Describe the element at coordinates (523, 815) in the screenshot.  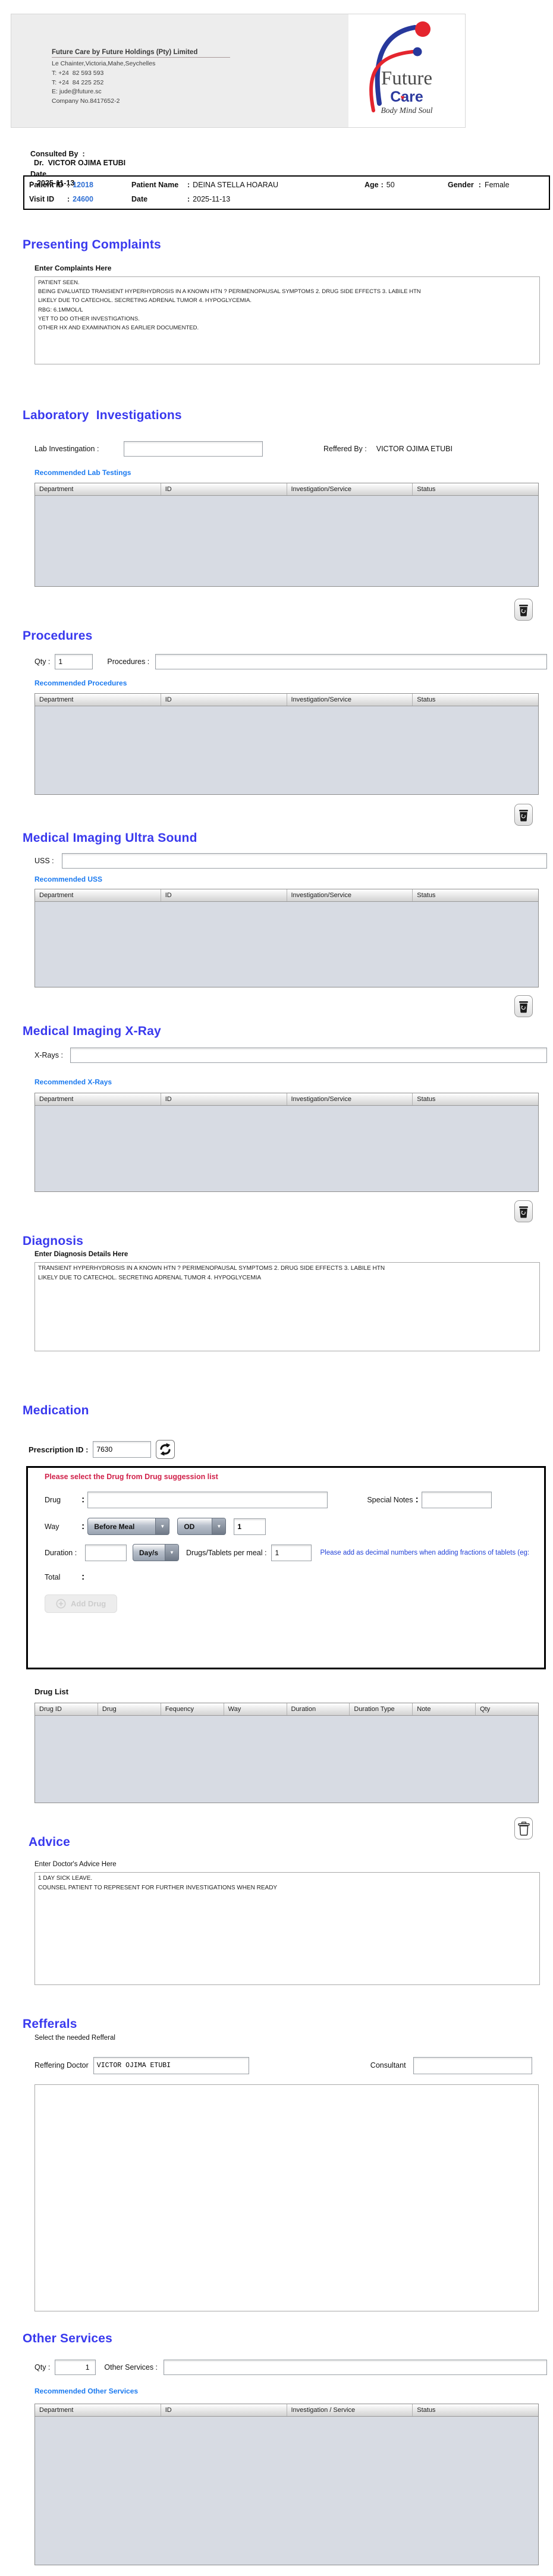
I see `procedures-delete-button` at that location.